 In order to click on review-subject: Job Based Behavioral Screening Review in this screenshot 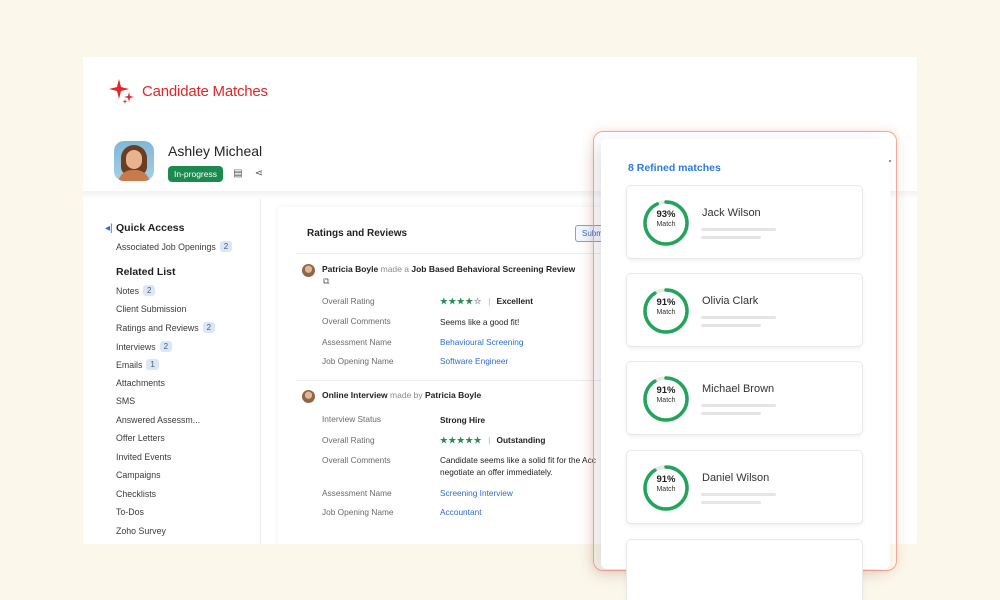, I will do `click(493, 269)`.